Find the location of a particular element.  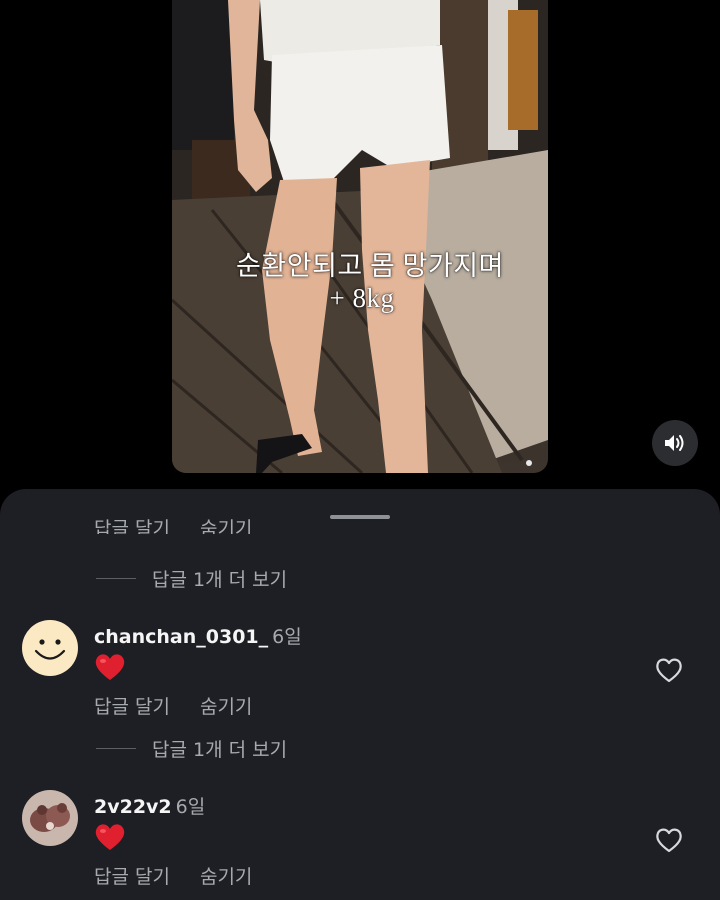

profile-photo-icon is located at coordinates (50, 818).